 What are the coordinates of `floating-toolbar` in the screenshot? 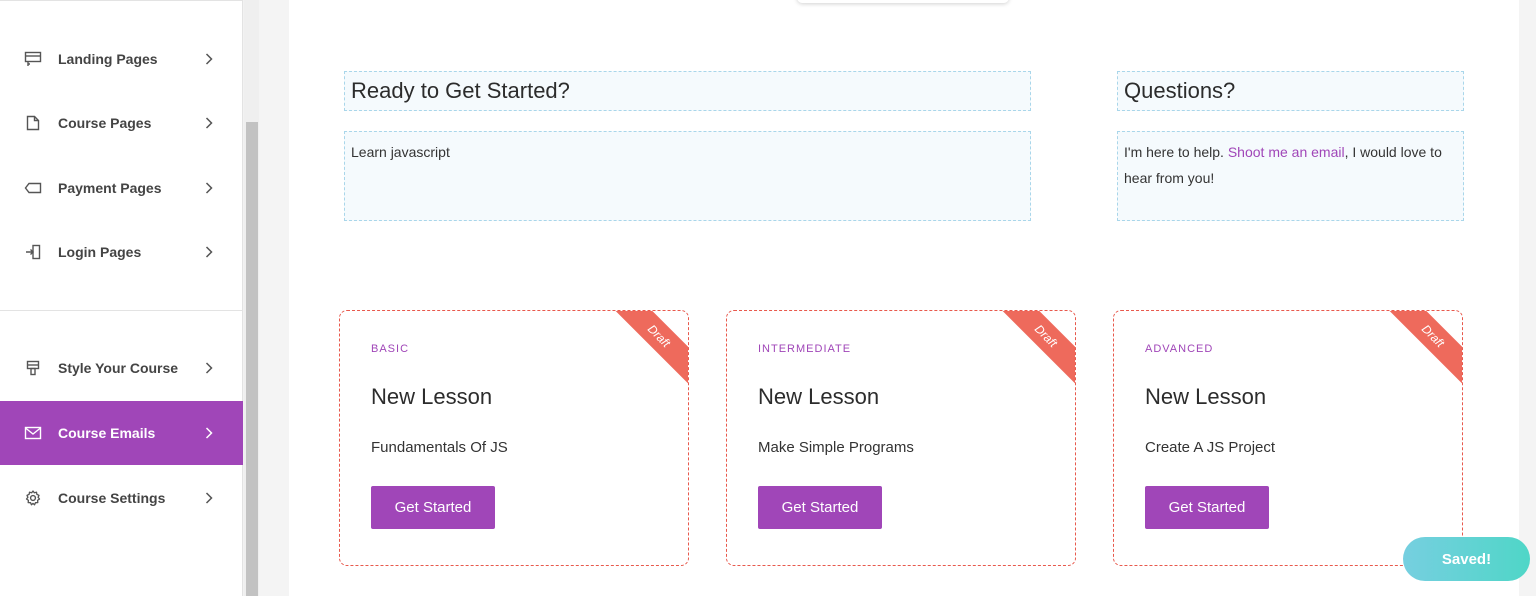 It's located at (903, 1).